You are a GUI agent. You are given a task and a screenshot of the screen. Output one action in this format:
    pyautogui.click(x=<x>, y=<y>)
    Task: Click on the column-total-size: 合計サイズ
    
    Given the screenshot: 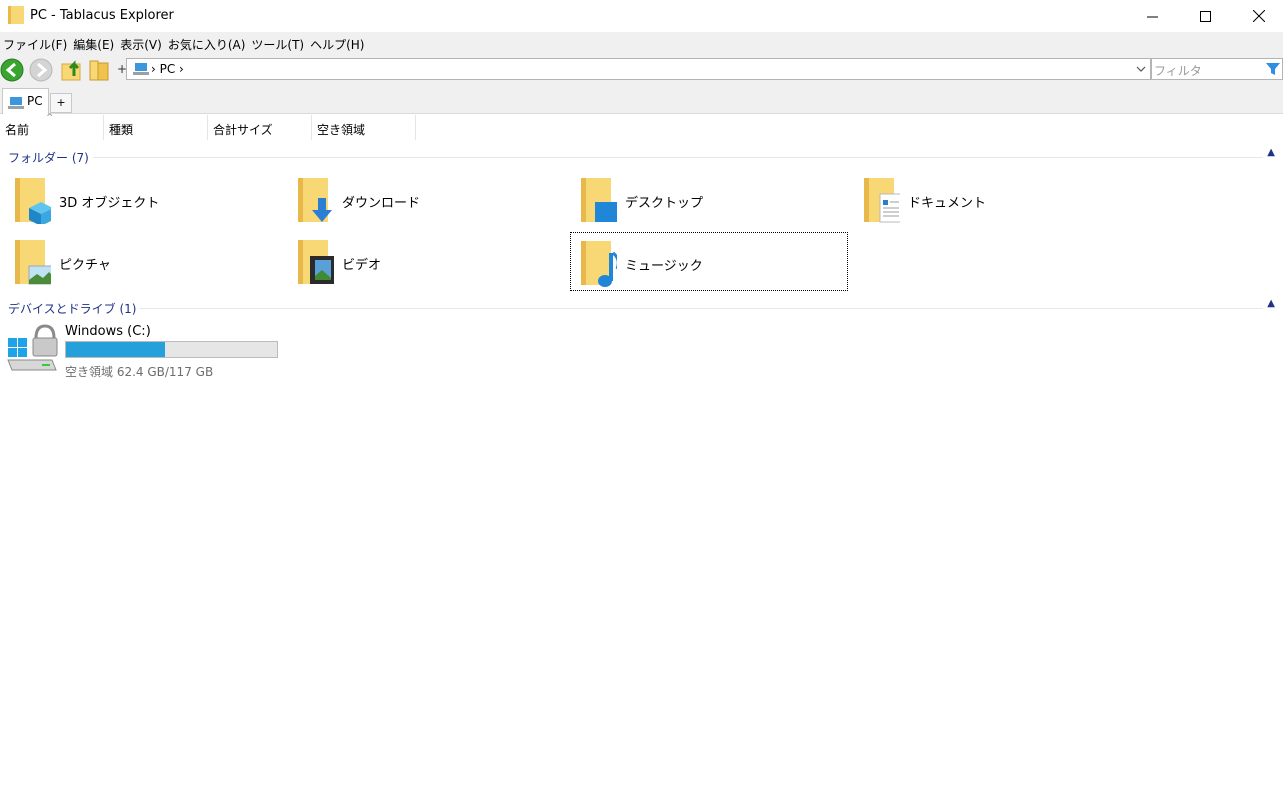 What is the action you would take?
    pyautogui.click(x=260, y=127)
    